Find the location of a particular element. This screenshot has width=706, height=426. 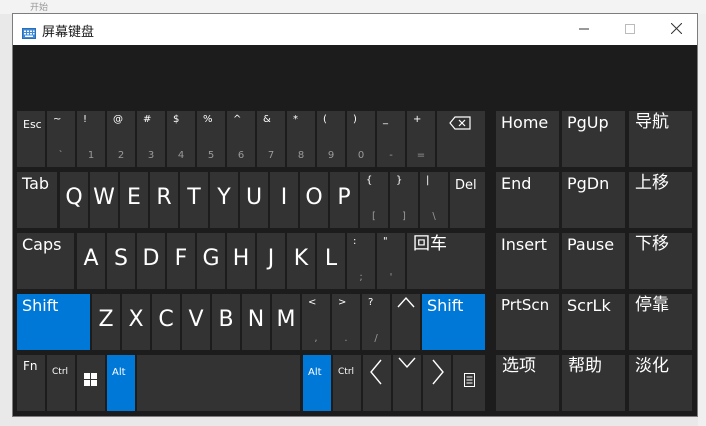

key-p: P is located at coordinates (344, 200).